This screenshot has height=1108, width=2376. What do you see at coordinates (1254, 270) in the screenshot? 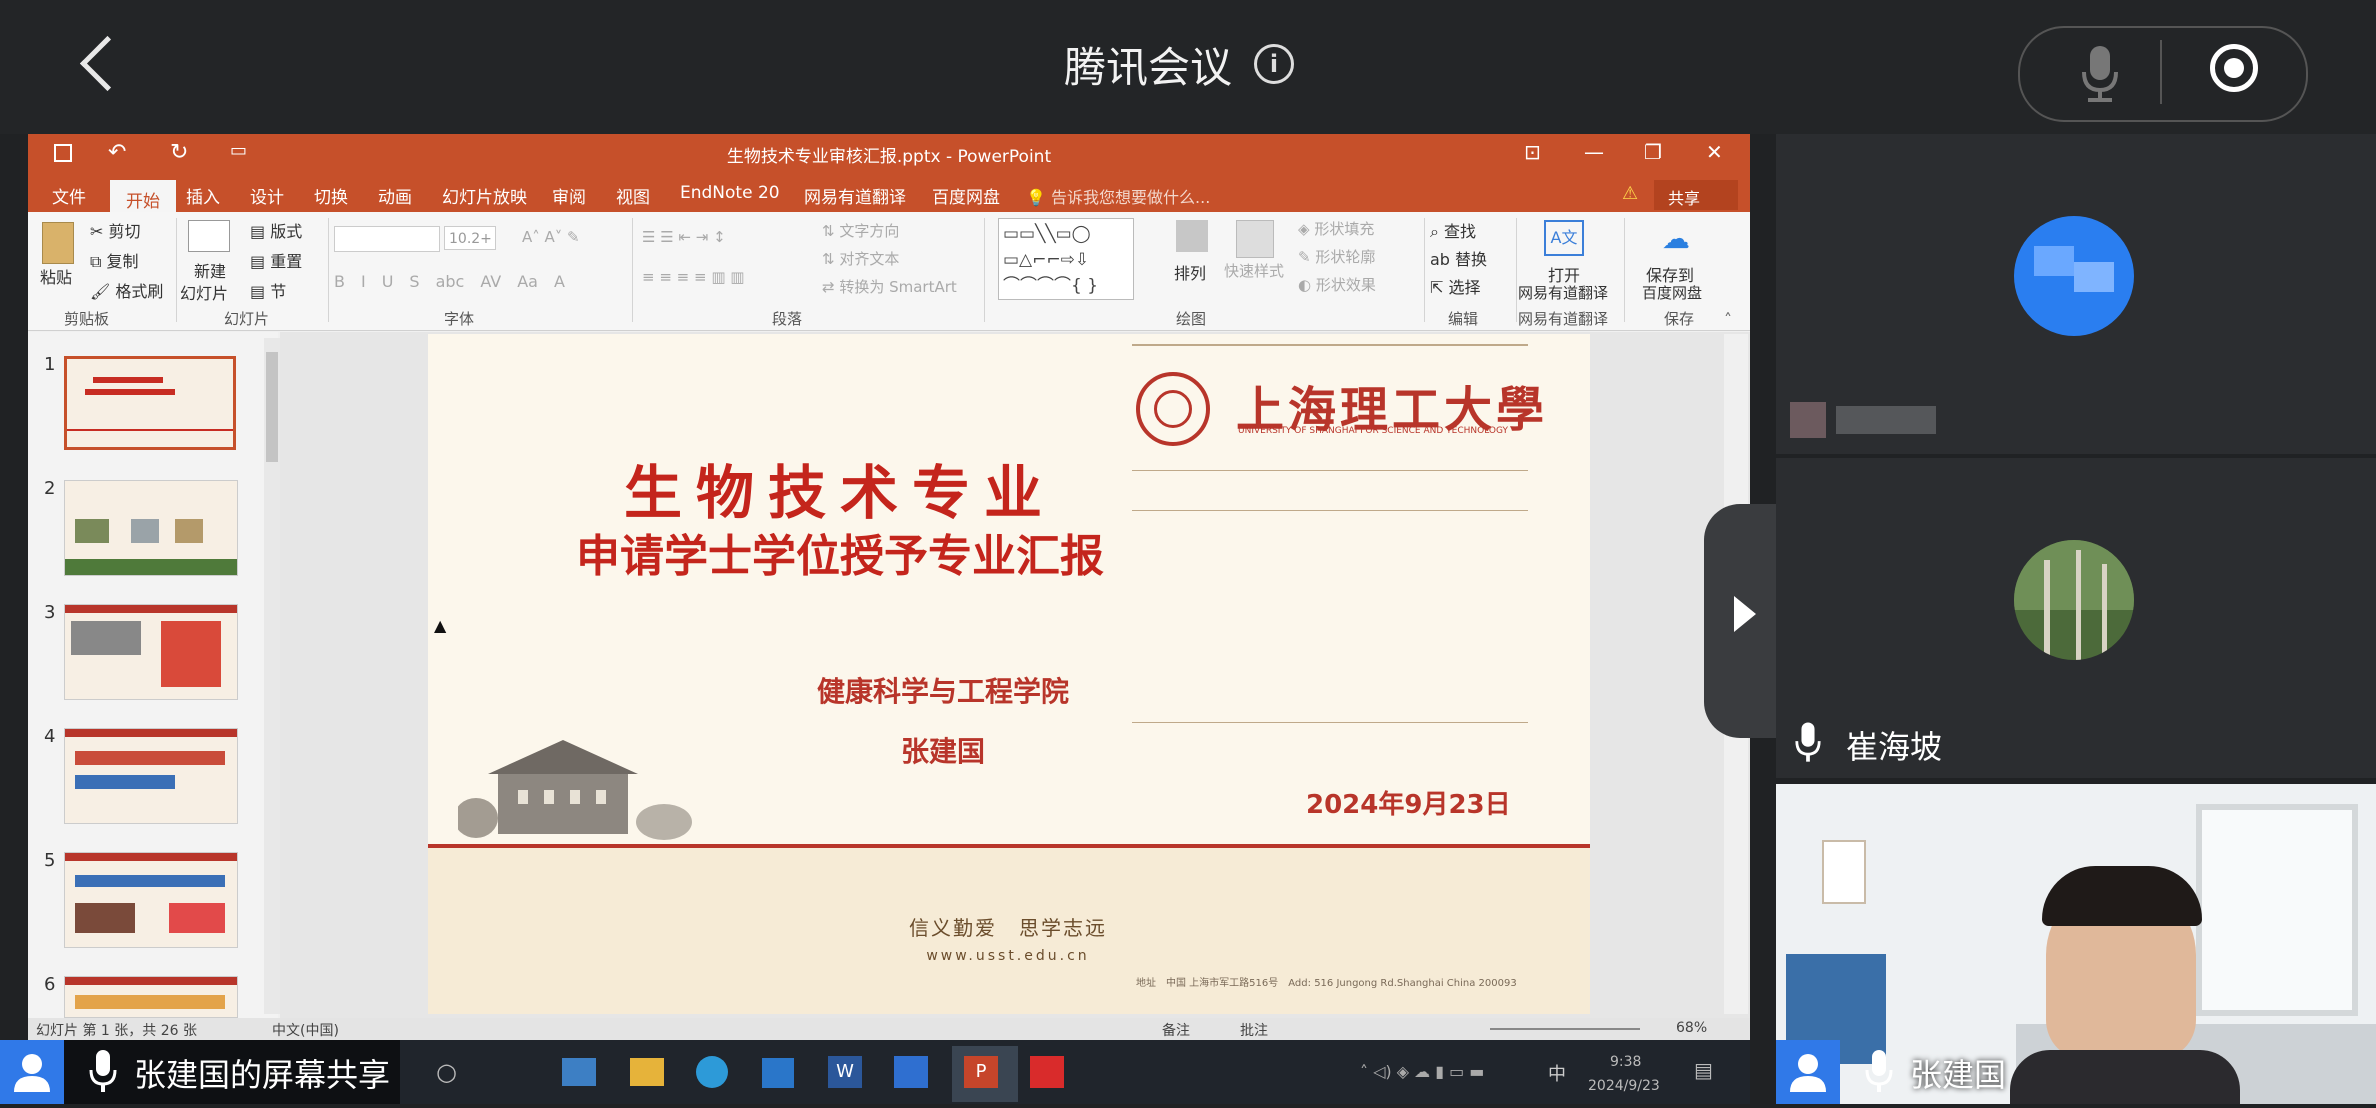
I see `quick-styles-button: 快速样式` at bounding box center [1254, 270].